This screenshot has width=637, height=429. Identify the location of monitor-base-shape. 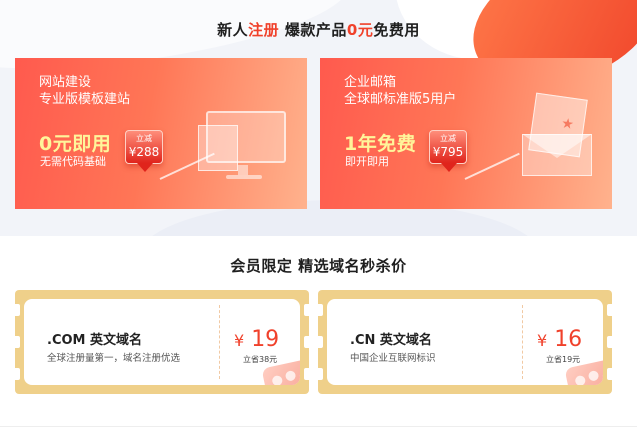
(244, 177).